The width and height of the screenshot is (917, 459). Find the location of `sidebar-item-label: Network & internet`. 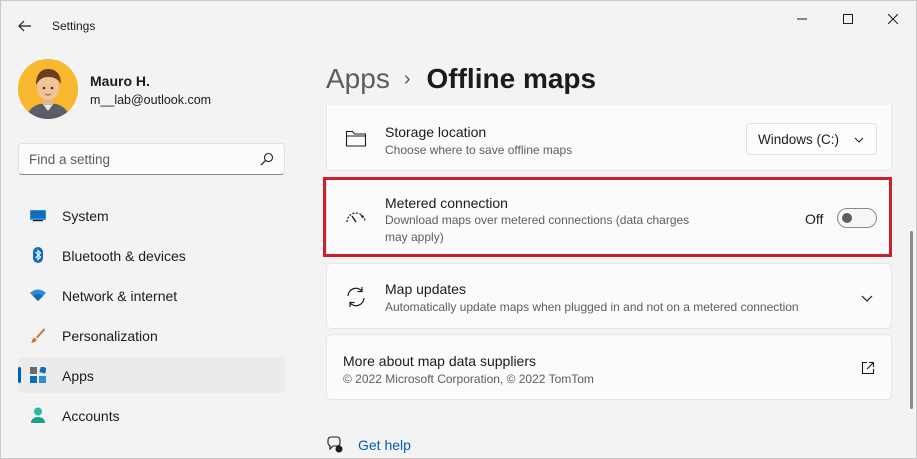

sidebar-item-label: Network & internet is located at coordinates (120, 296).